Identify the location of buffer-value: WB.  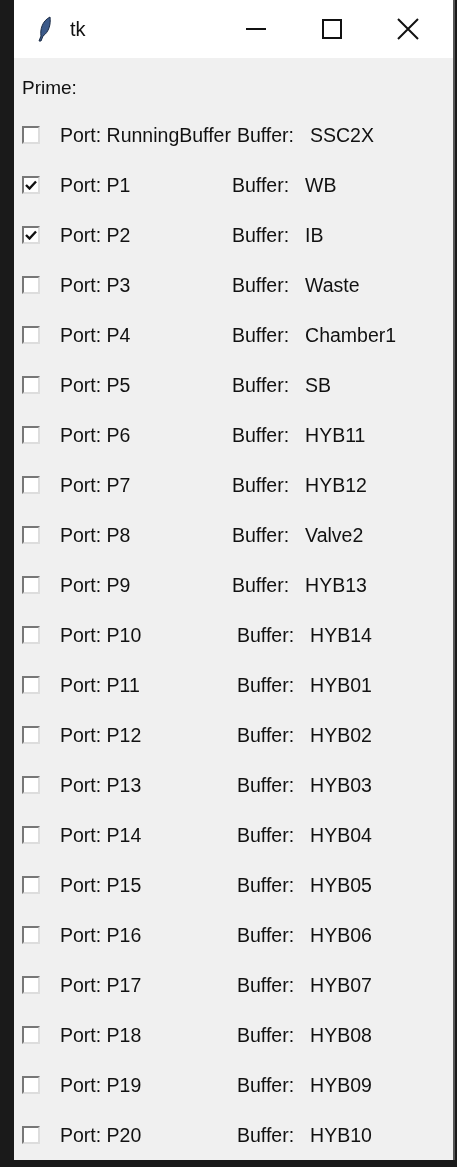
(321, 185).